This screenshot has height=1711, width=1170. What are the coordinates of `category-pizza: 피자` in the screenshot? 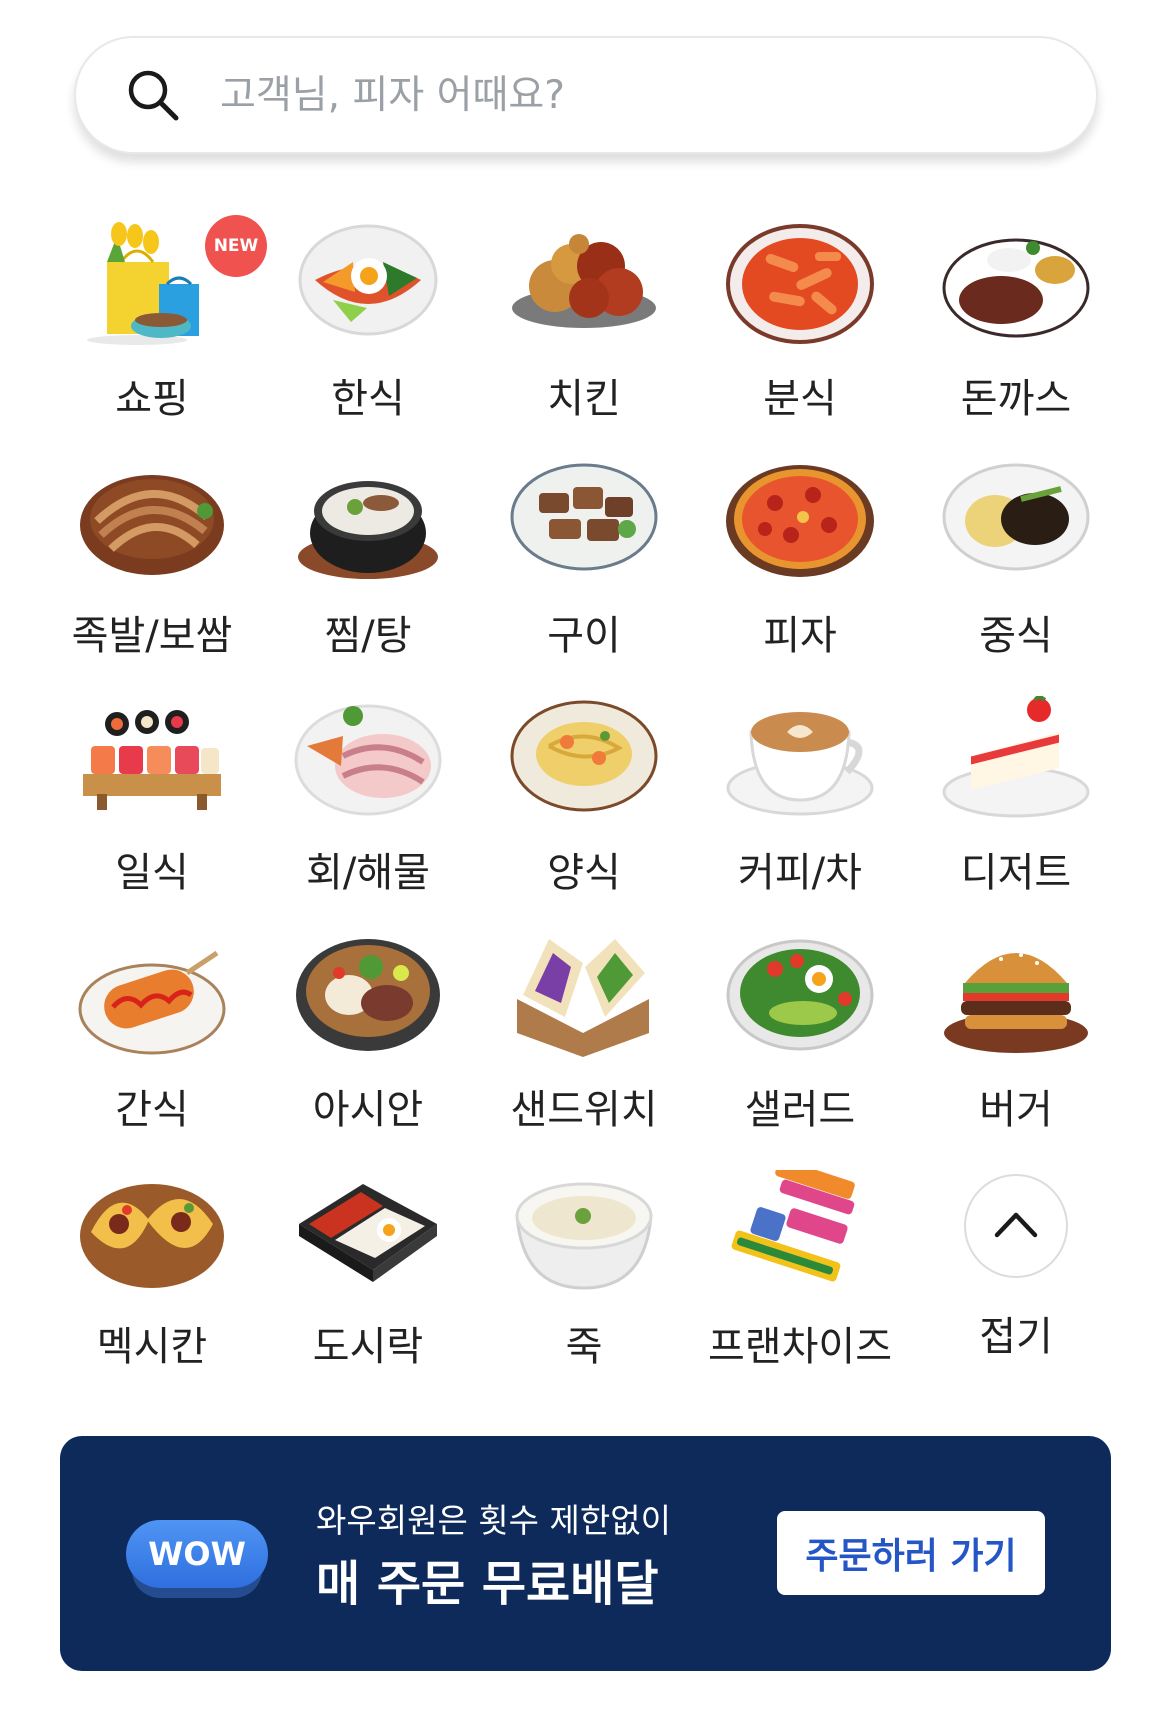 It's located at (800, 573).